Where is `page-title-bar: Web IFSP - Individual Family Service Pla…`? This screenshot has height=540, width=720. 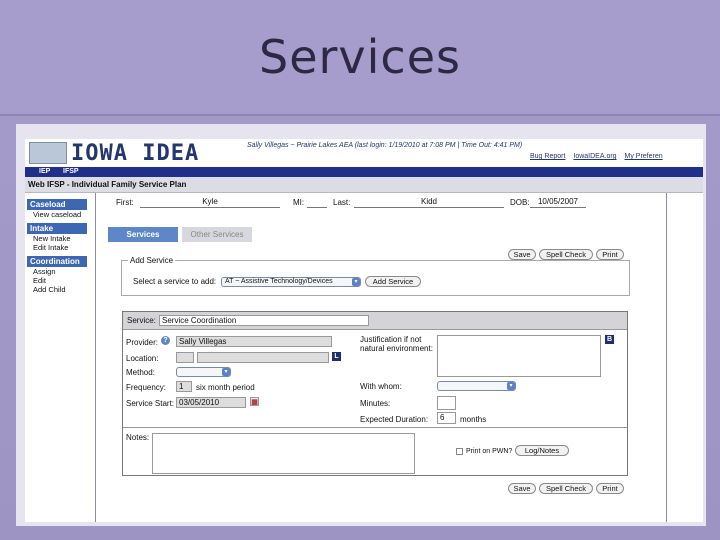
page-title-bar: Web IFSP - Individual Family Service Pla… is located at coordinates (364, 185).